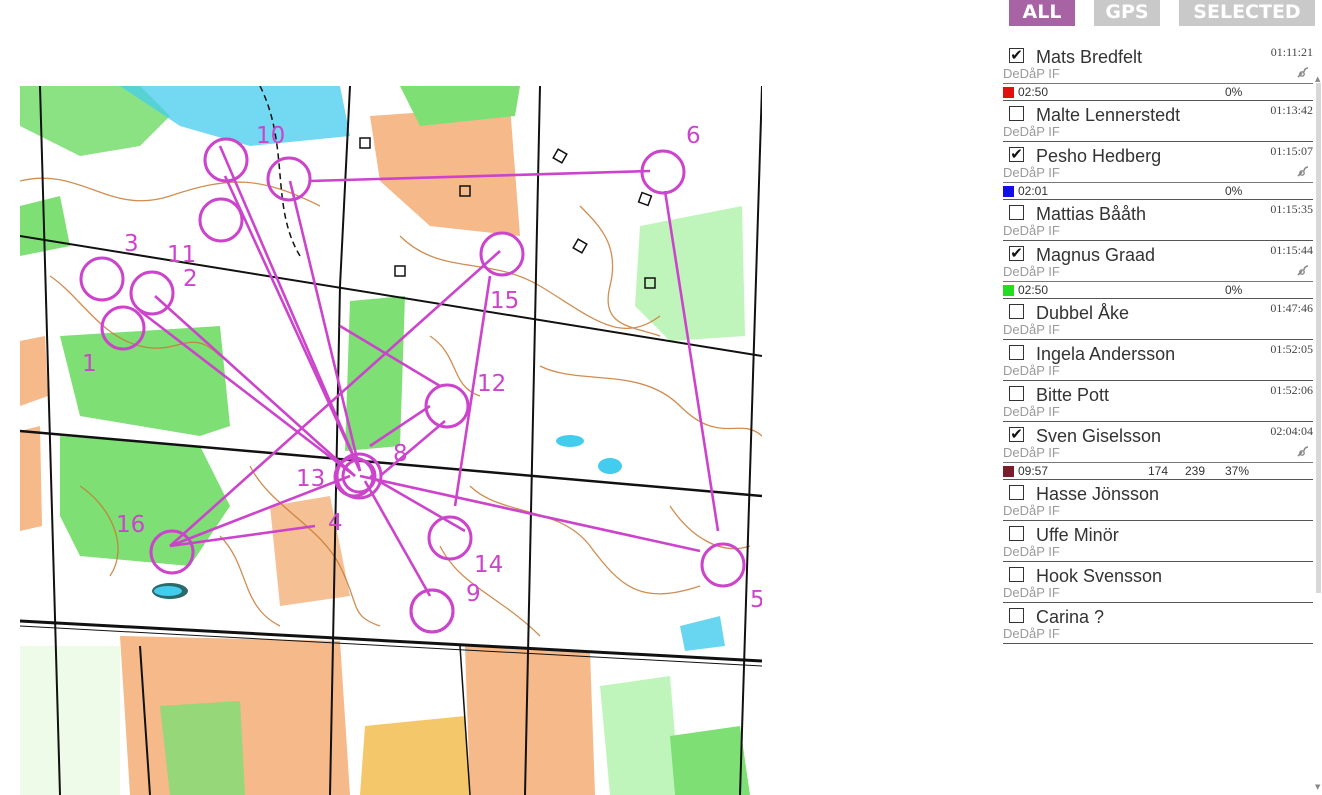 This screenshot has width=1322, height=795. I want to click on runner-tracking-stats: 02:50 0%, so click(1158, 91).